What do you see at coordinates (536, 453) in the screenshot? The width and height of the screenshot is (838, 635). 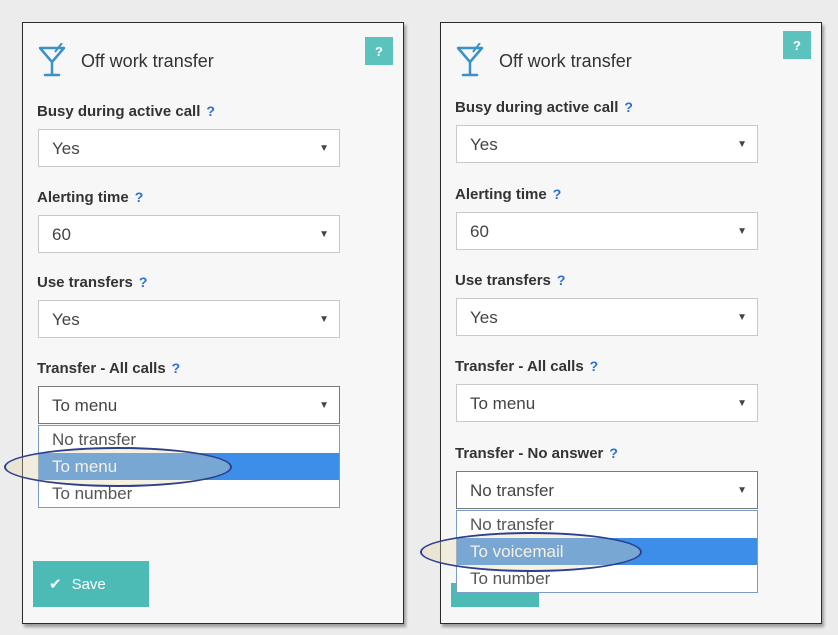 I see `transfer-no-answer-label: Transfer - No answer?` at bounding box center [536, 453].